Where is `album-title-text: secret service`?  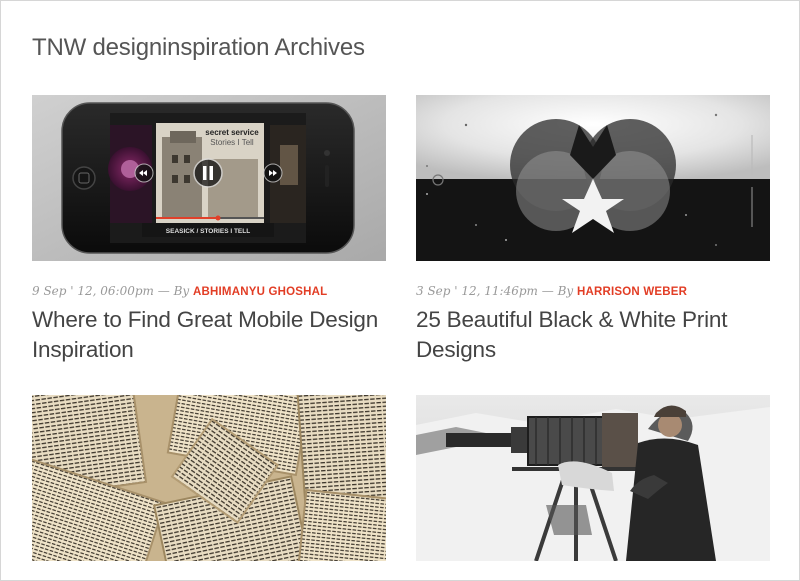 album-title-text: secret service is located at coordinates (232, 132).